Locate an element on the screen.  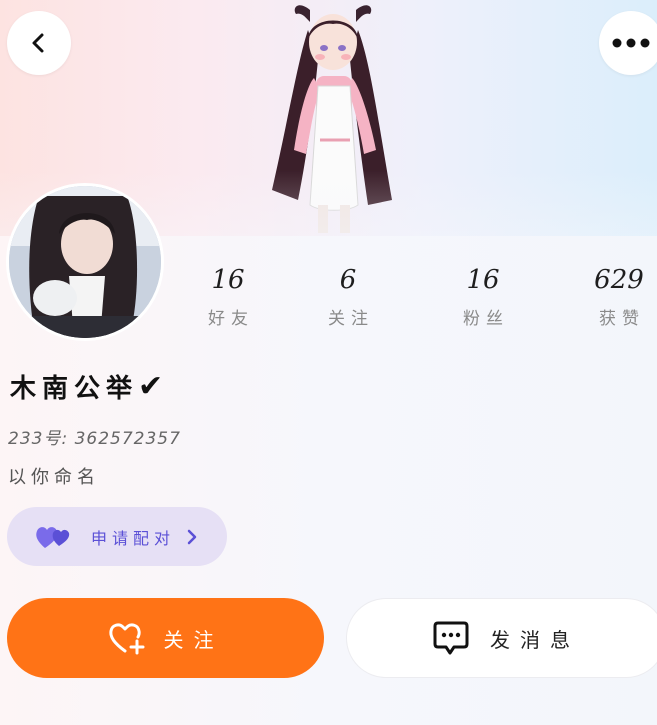
apply-pair-label: 申请配对 is located at coordinates (133, 538).